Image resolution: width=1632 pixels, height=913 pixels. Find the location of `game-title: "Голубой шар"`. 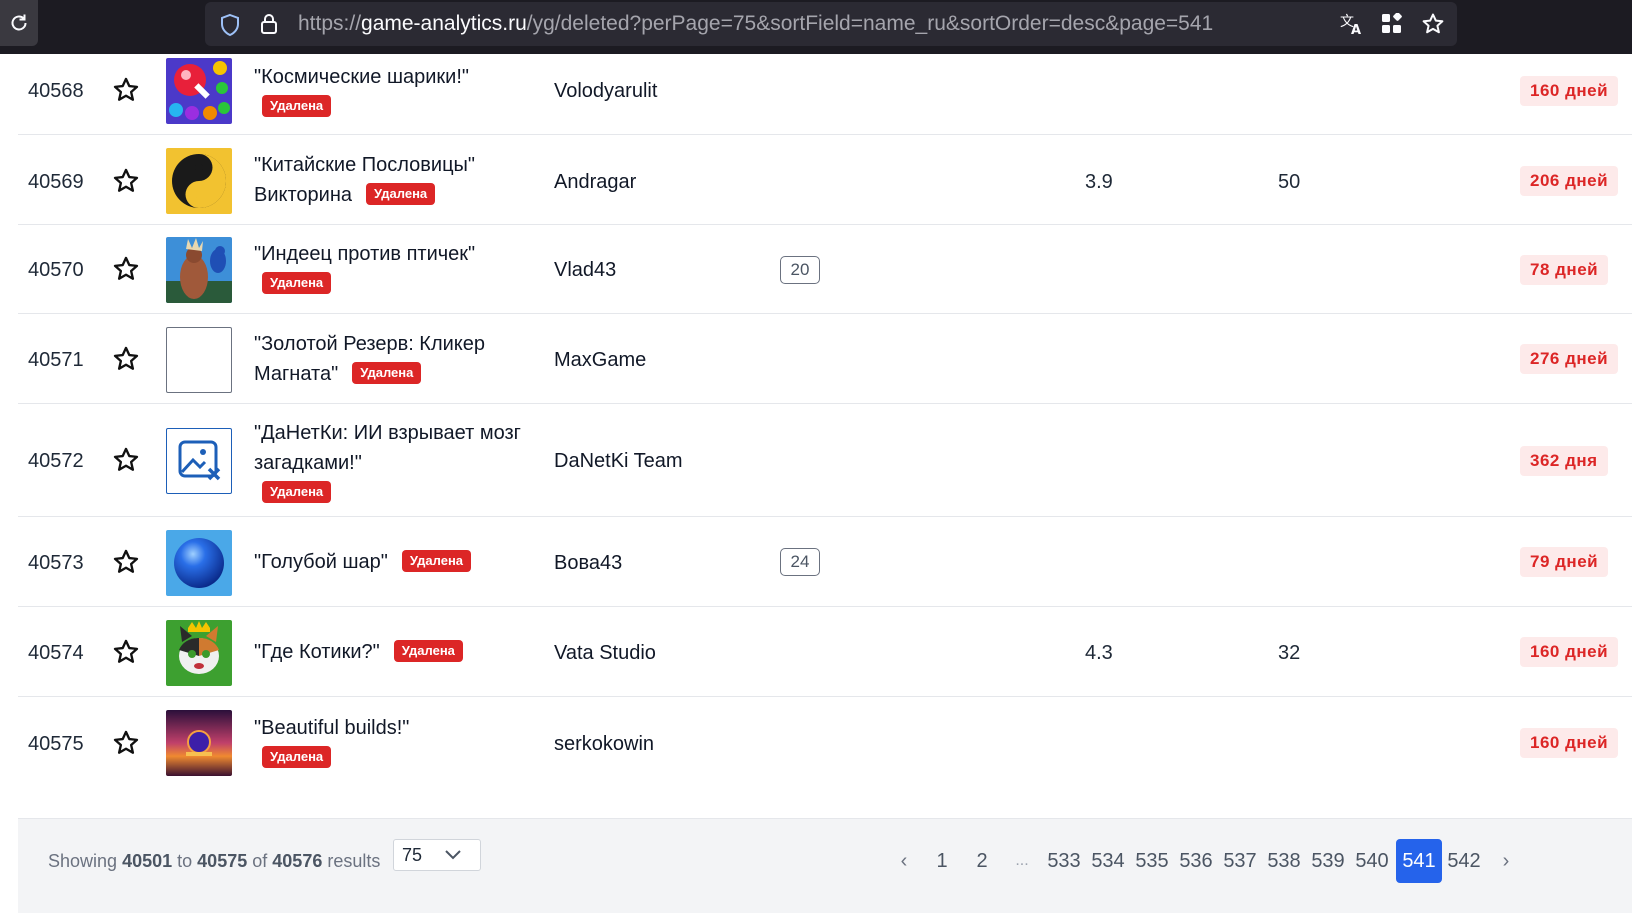

game-title: "Голубой шар" is located at coordinates (321, 562).